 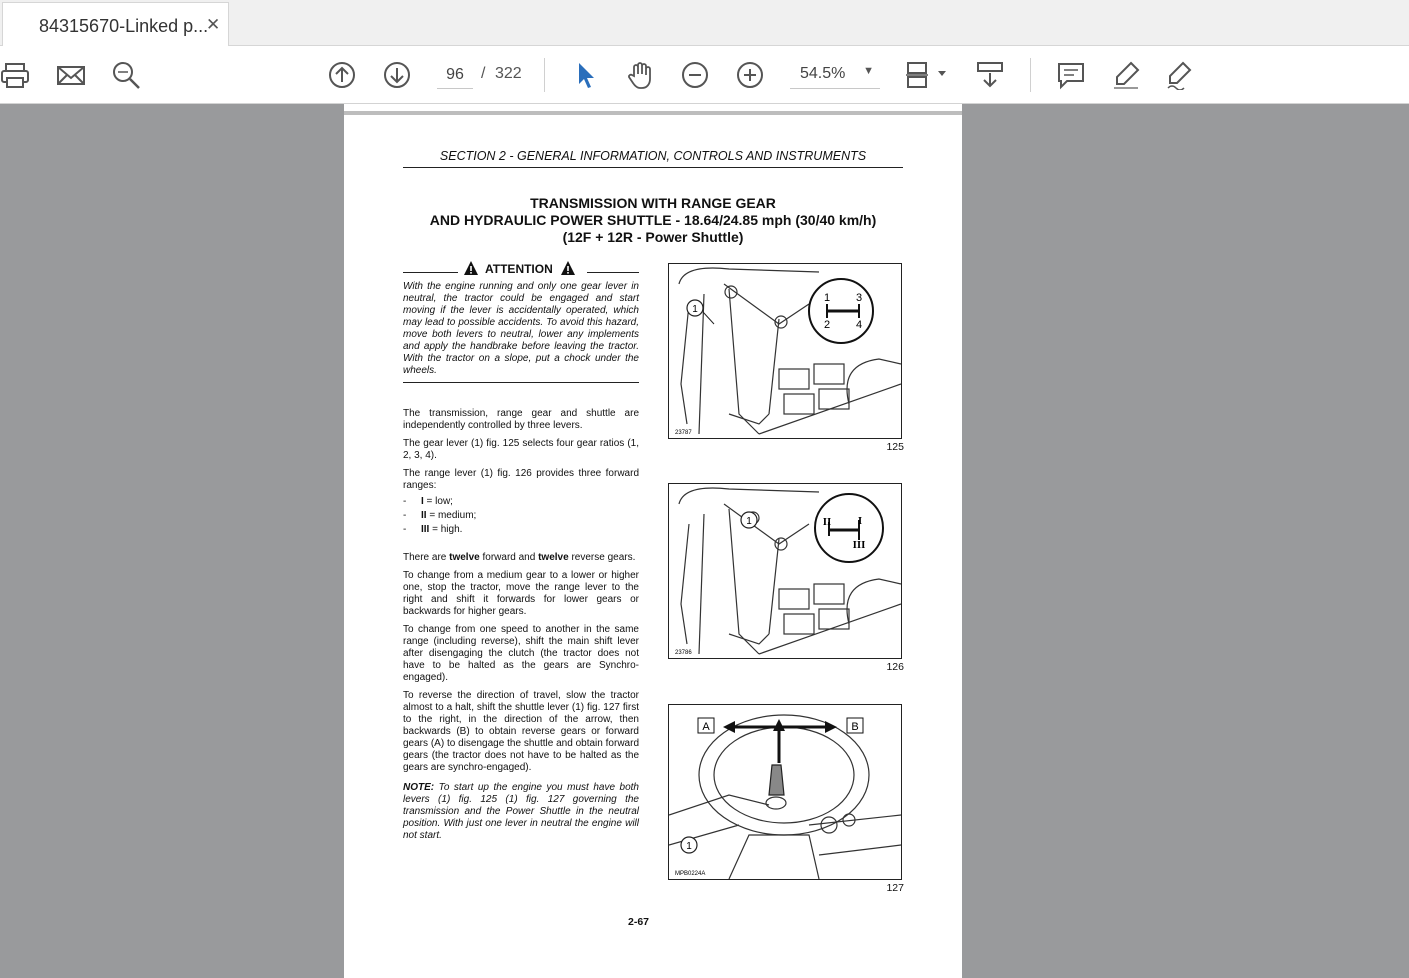 What do you see at coordinates (640, 75) in the screenshot?
I see `hand-icon` at bounding box center [640, 75].